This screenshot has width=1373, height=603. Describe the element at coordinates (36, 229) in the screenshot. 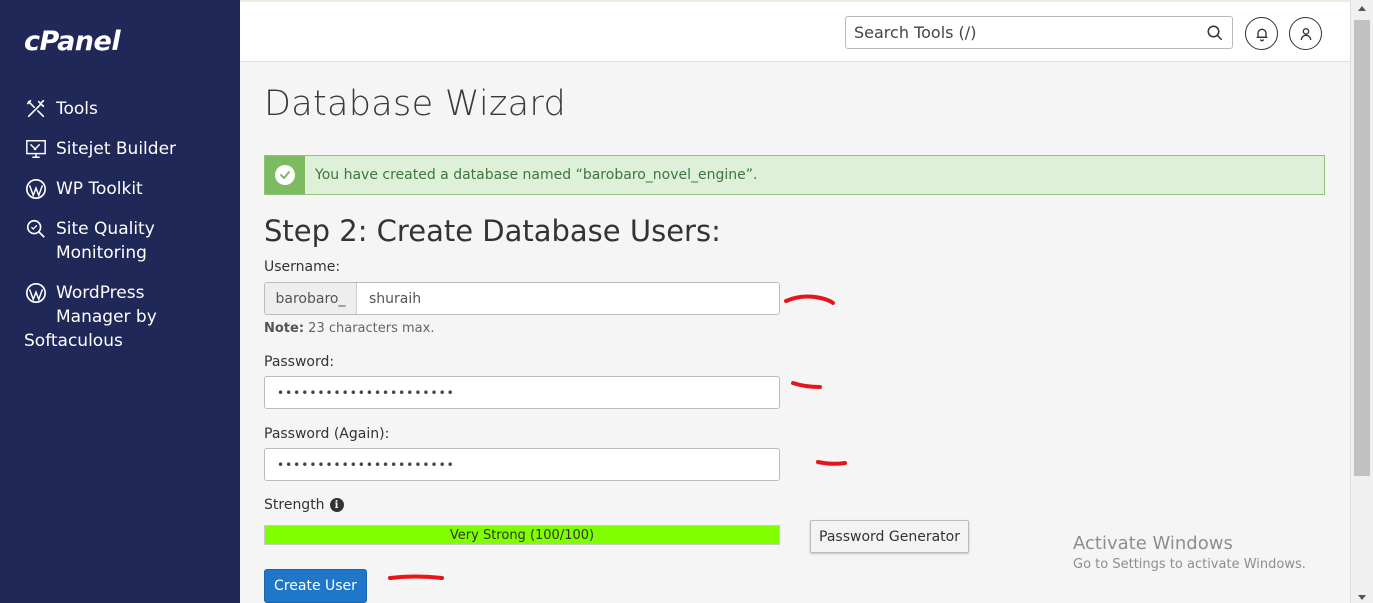

I see `search-quality-icon` at that location.